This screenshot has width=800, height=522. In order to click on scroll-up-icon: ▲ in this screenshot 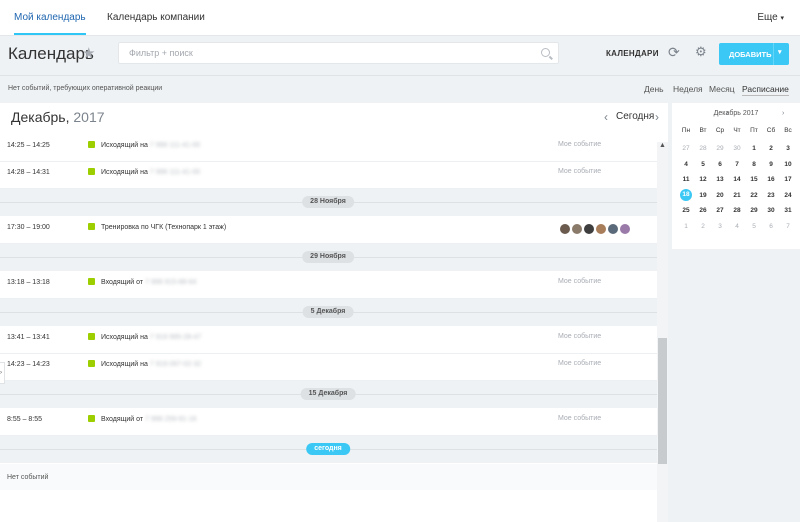, I will do `click(662, 145)`.